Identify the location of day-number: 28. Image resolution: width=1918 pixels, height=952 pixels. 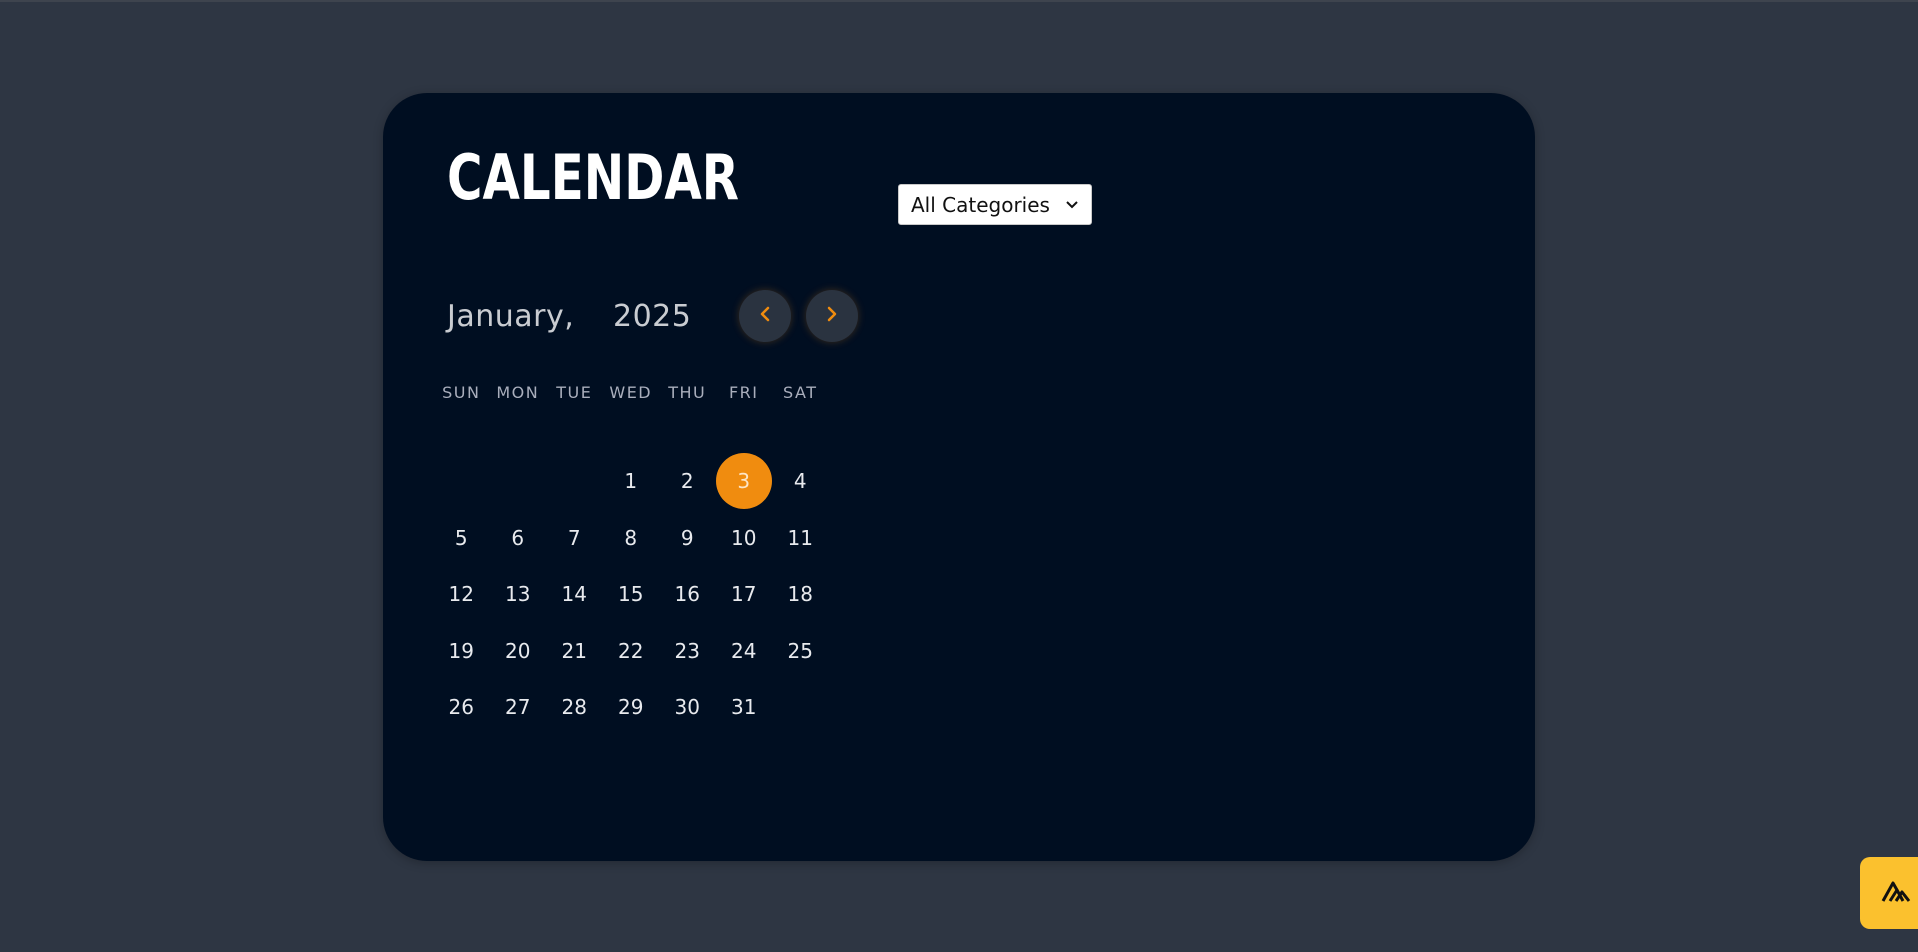
(574, 707).